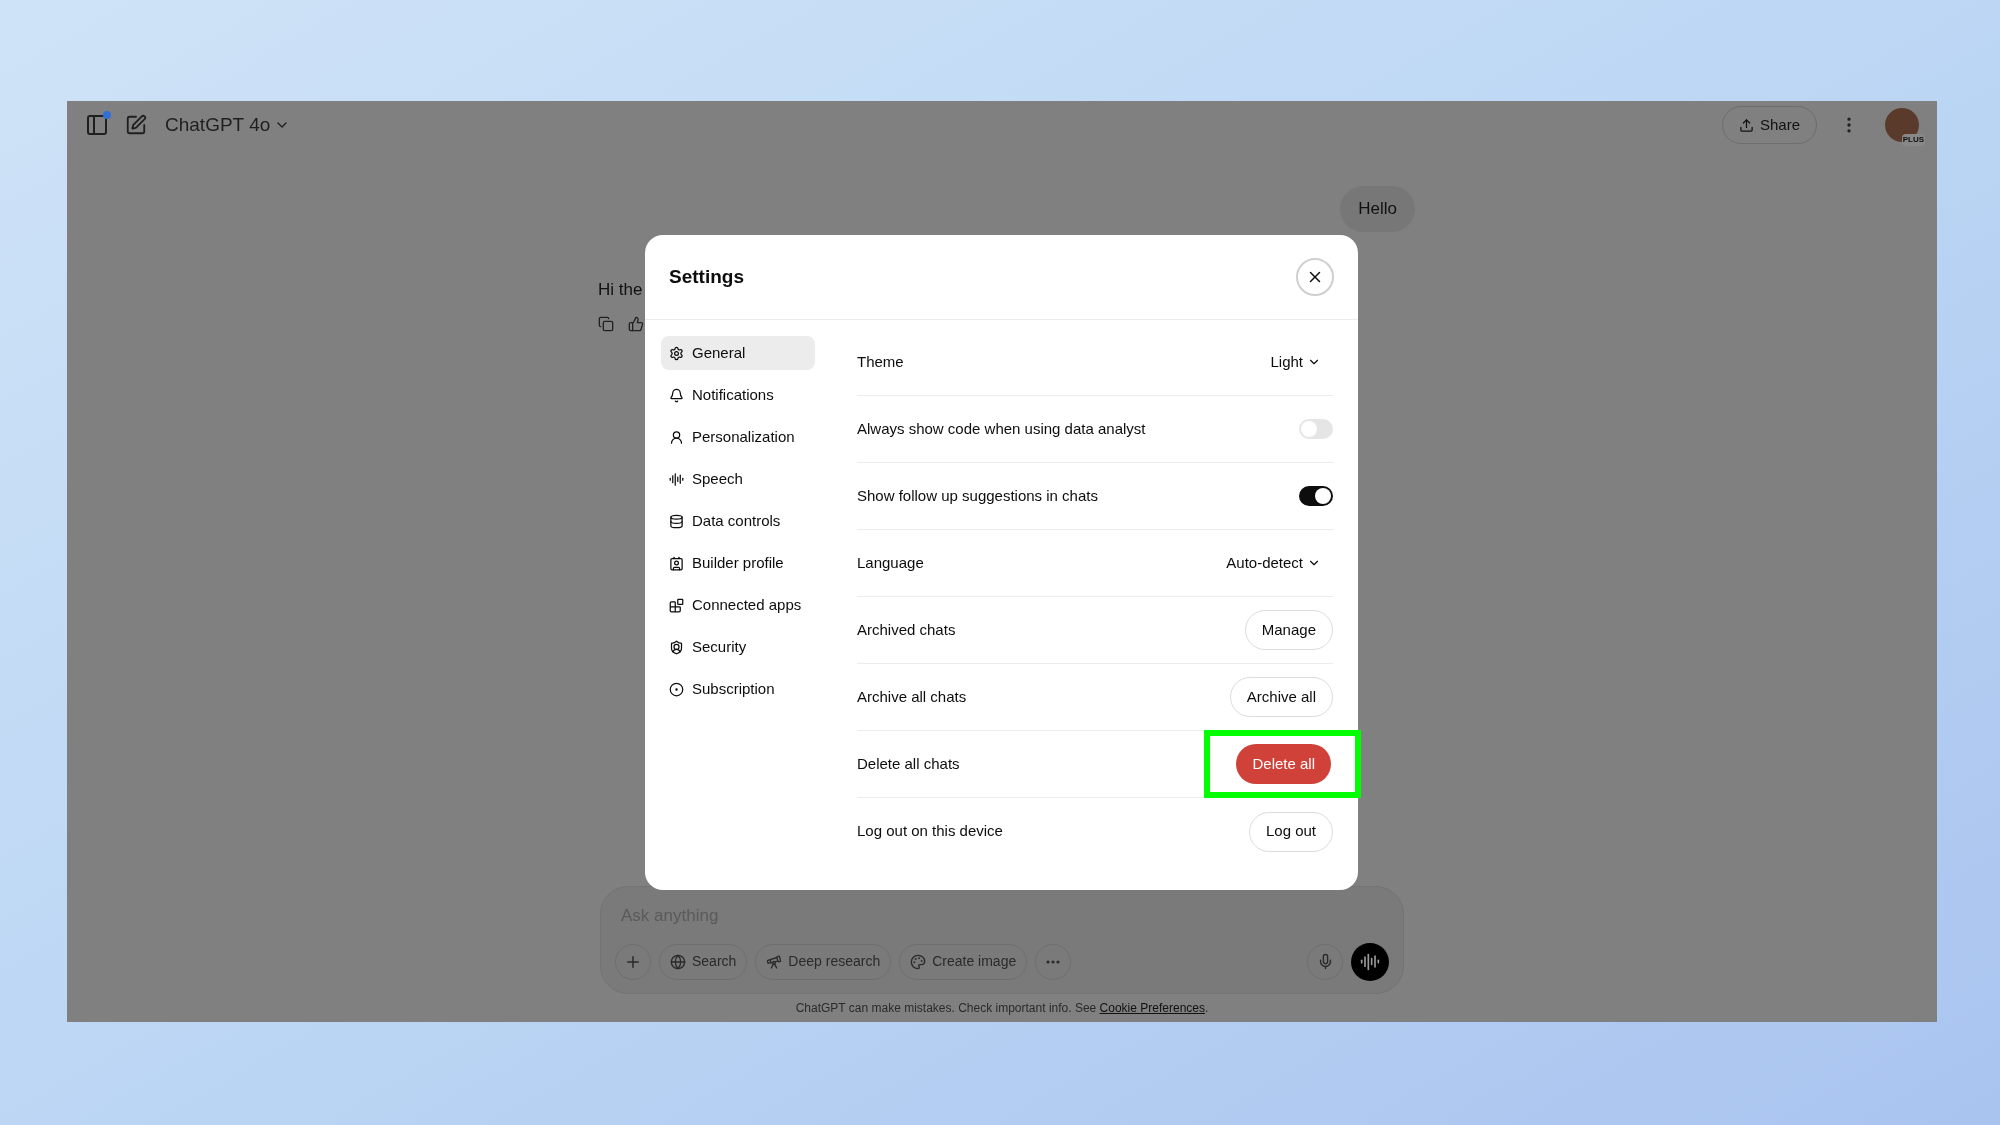 Image resolution: width=2000 pixels, height=1125 pixels. Describe the element at coordinates (678, 961) in the screenshot. I see `globe-icon` at that location.